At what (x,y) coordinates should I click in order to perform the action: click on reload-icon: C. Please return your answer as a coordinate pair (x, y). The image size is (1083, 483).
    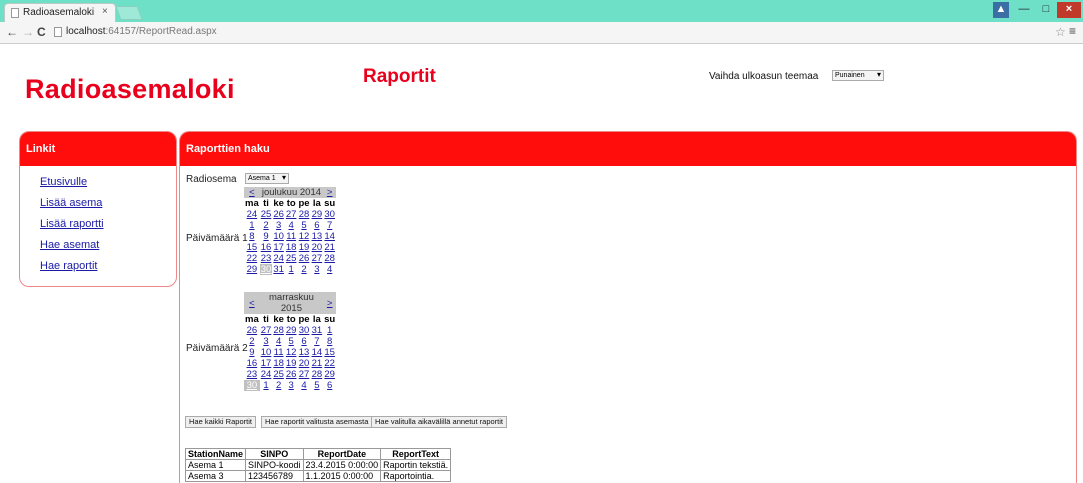
    Looking at the image, I should click on (41, 32).